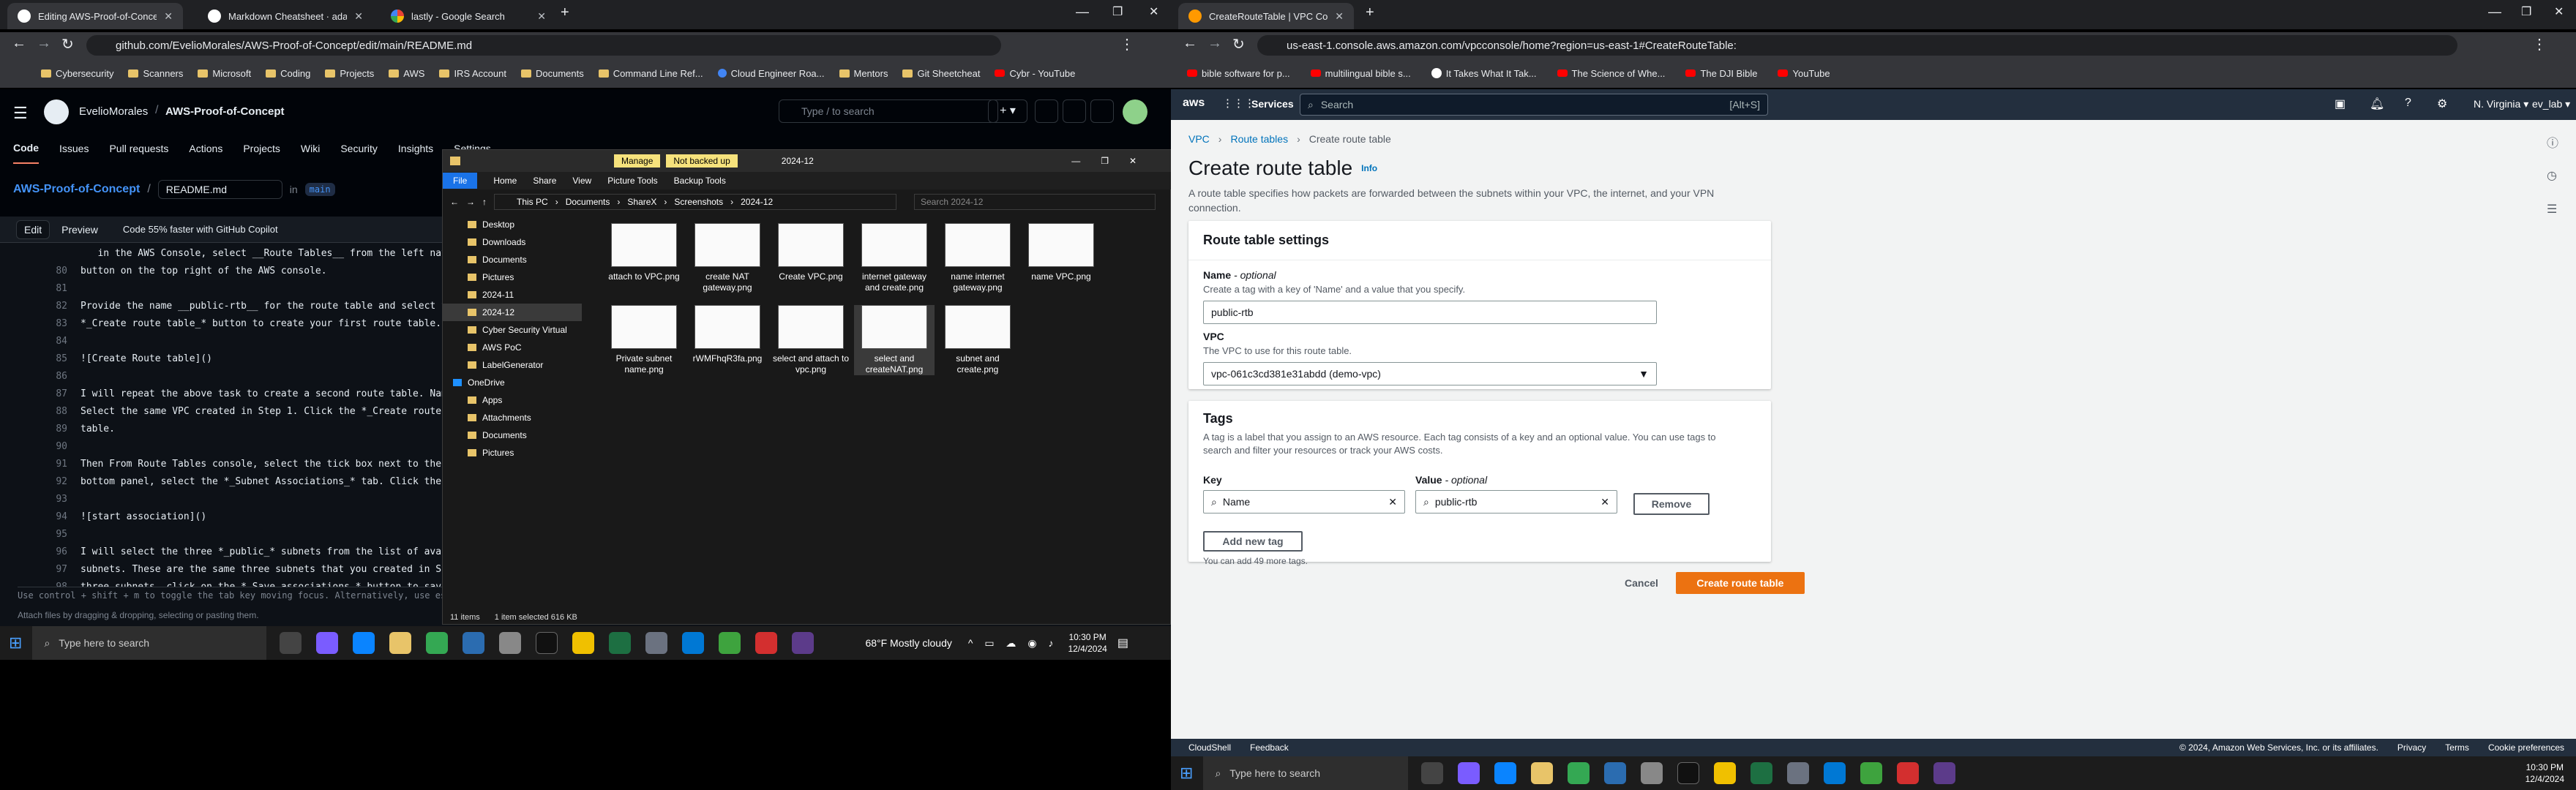  Describe the element at coordinates (2552, 209) in the screenshot. I see `notes-icon: ☰` at that location.